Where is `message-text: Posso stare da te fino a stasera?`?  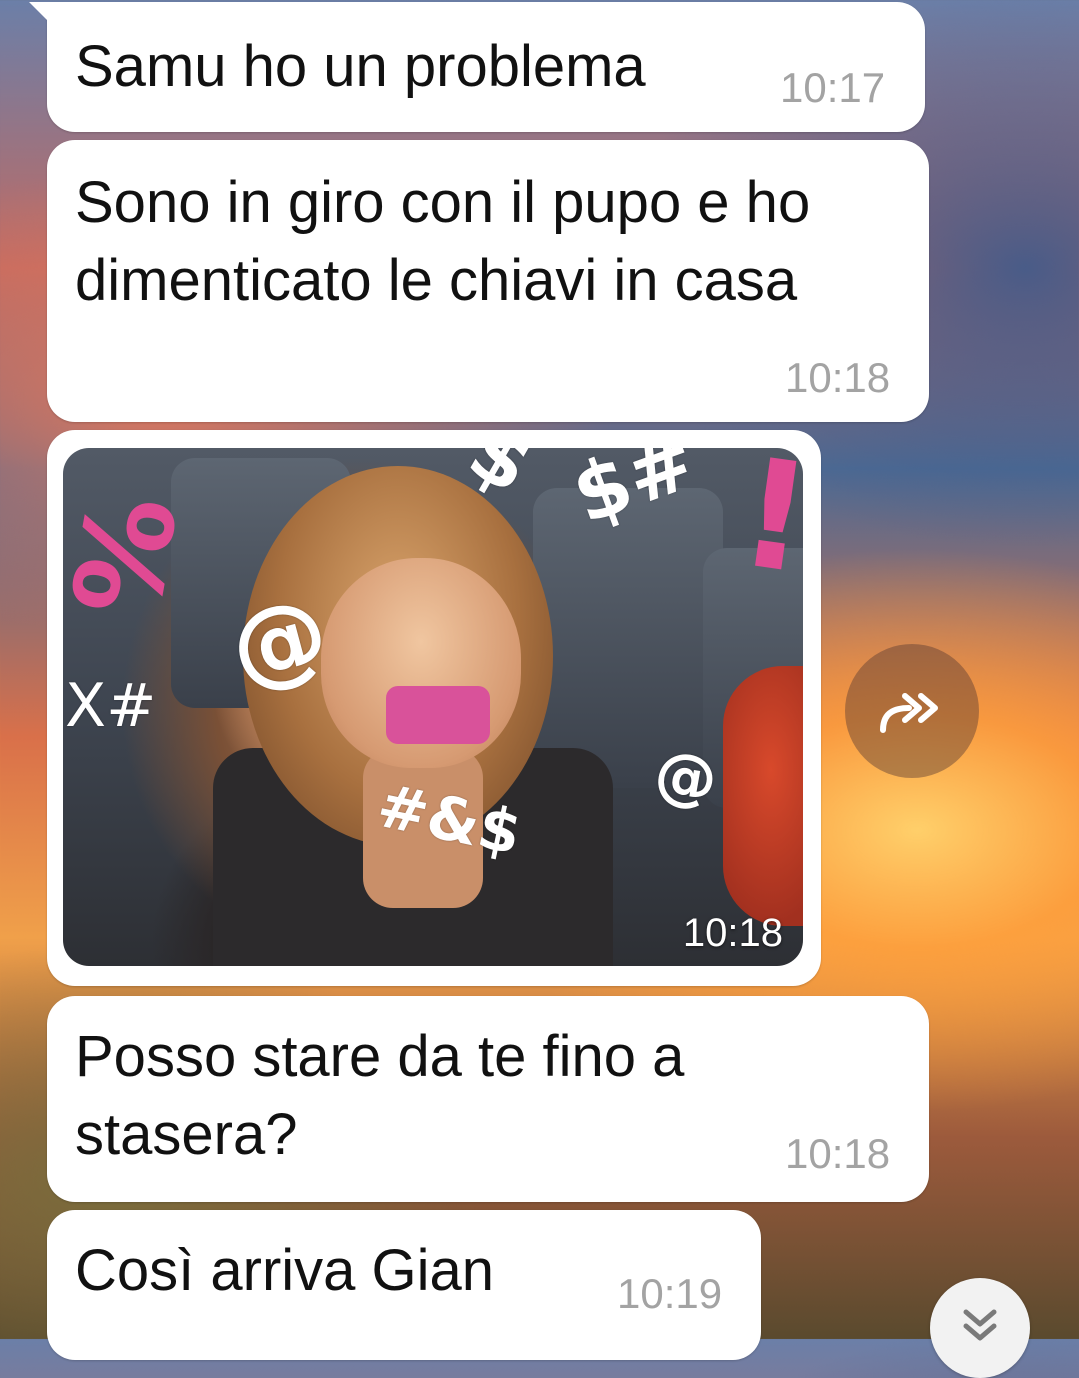
message-text: Posso stare da te fino a stasera? is located at coordinates (380, 1095).